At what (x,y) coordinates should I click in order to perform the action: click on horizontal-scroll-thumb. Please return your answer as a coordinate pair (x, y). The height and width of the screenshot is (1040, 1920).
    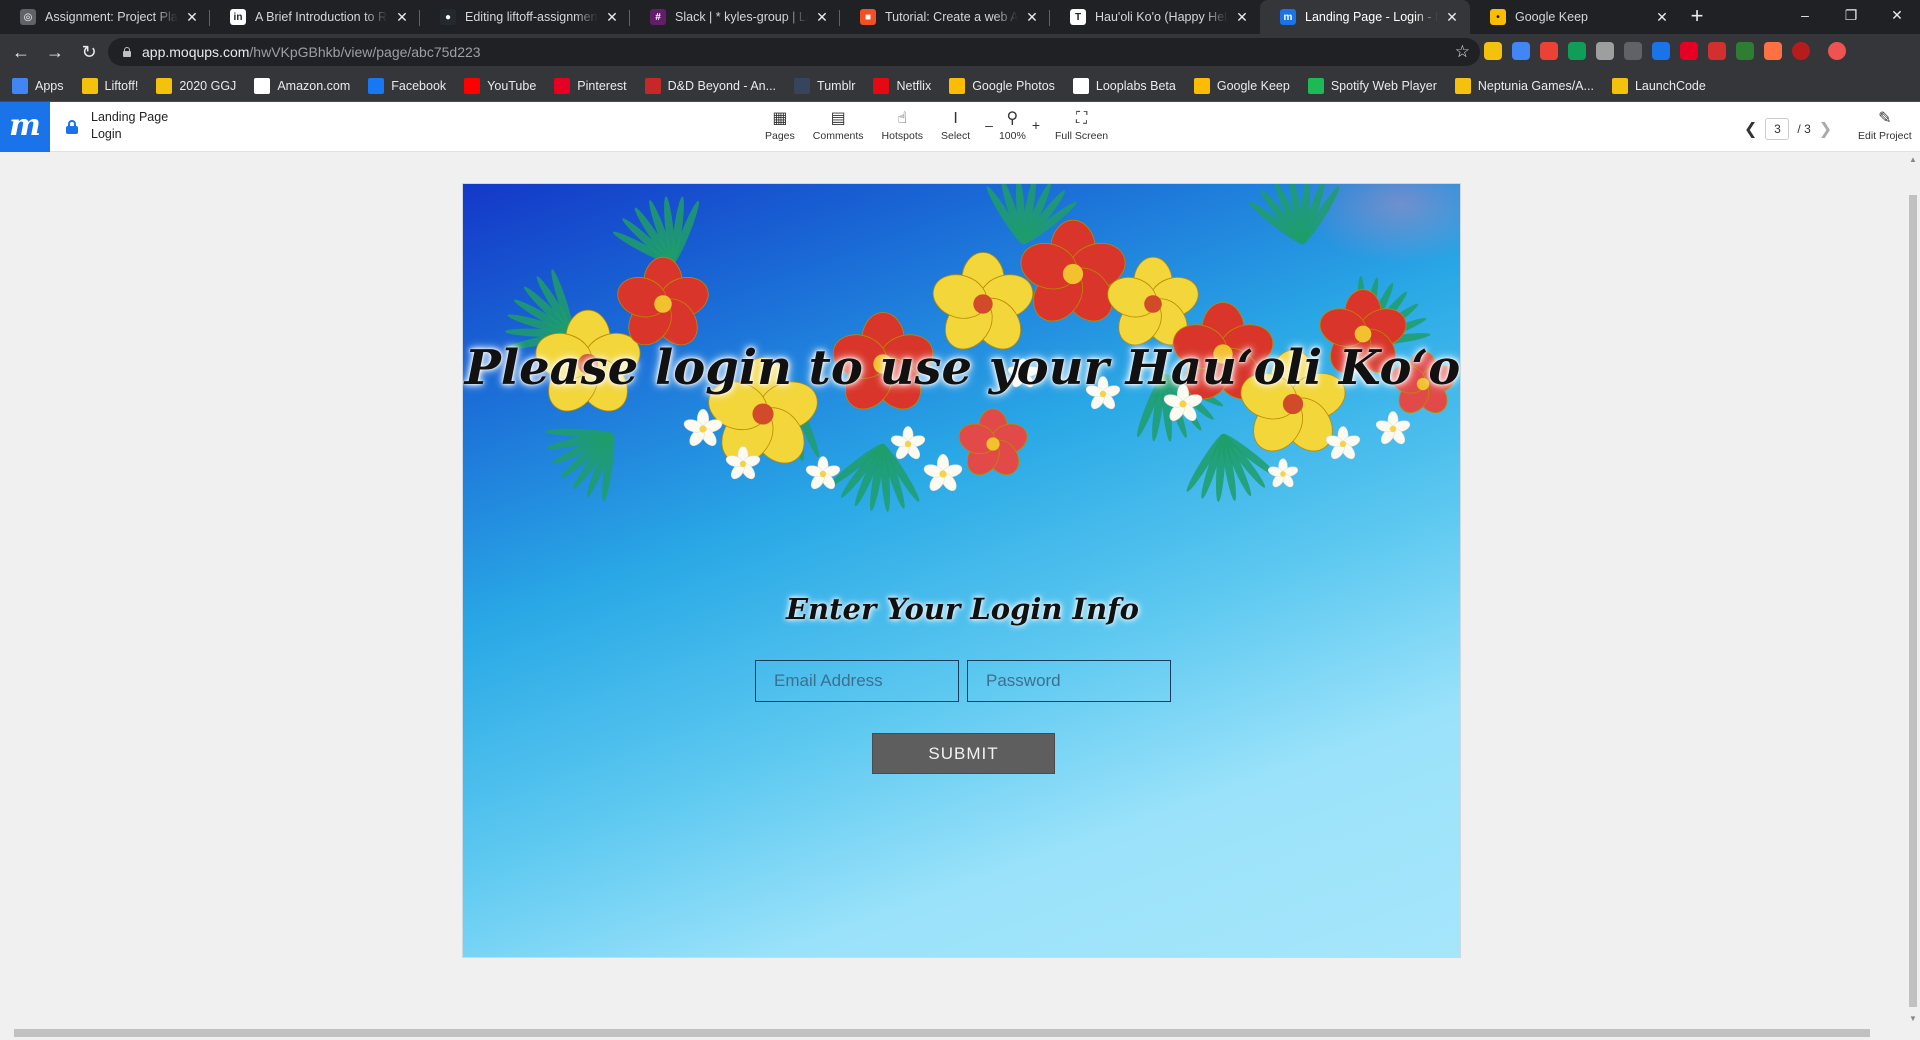
    Looking at the image, I should click on (942, 1033).